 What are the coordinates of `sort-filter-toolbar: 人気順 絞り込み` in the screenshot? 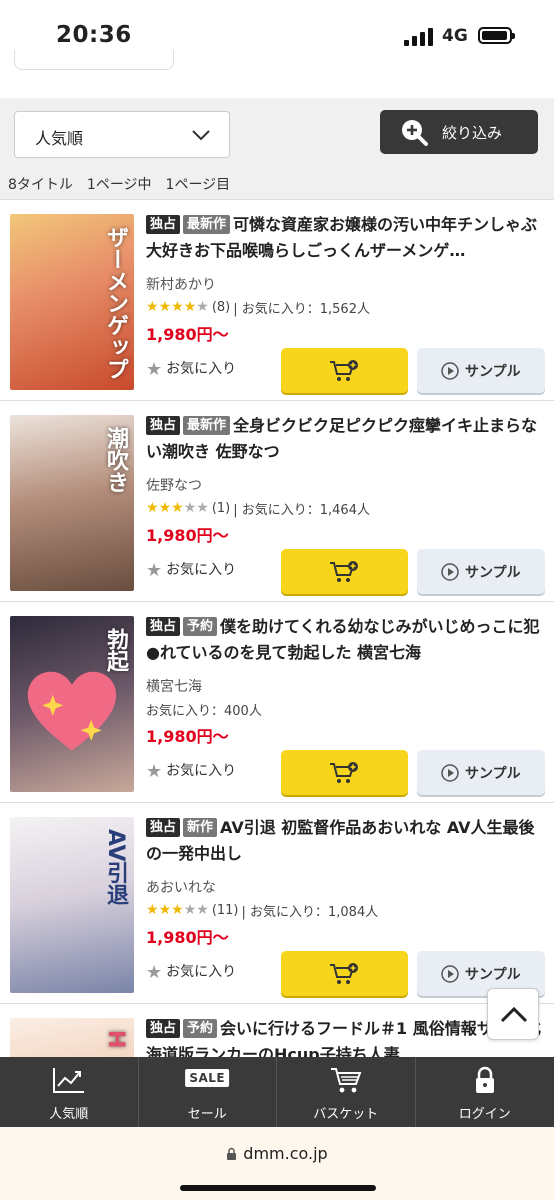 It's located at (277, 134).